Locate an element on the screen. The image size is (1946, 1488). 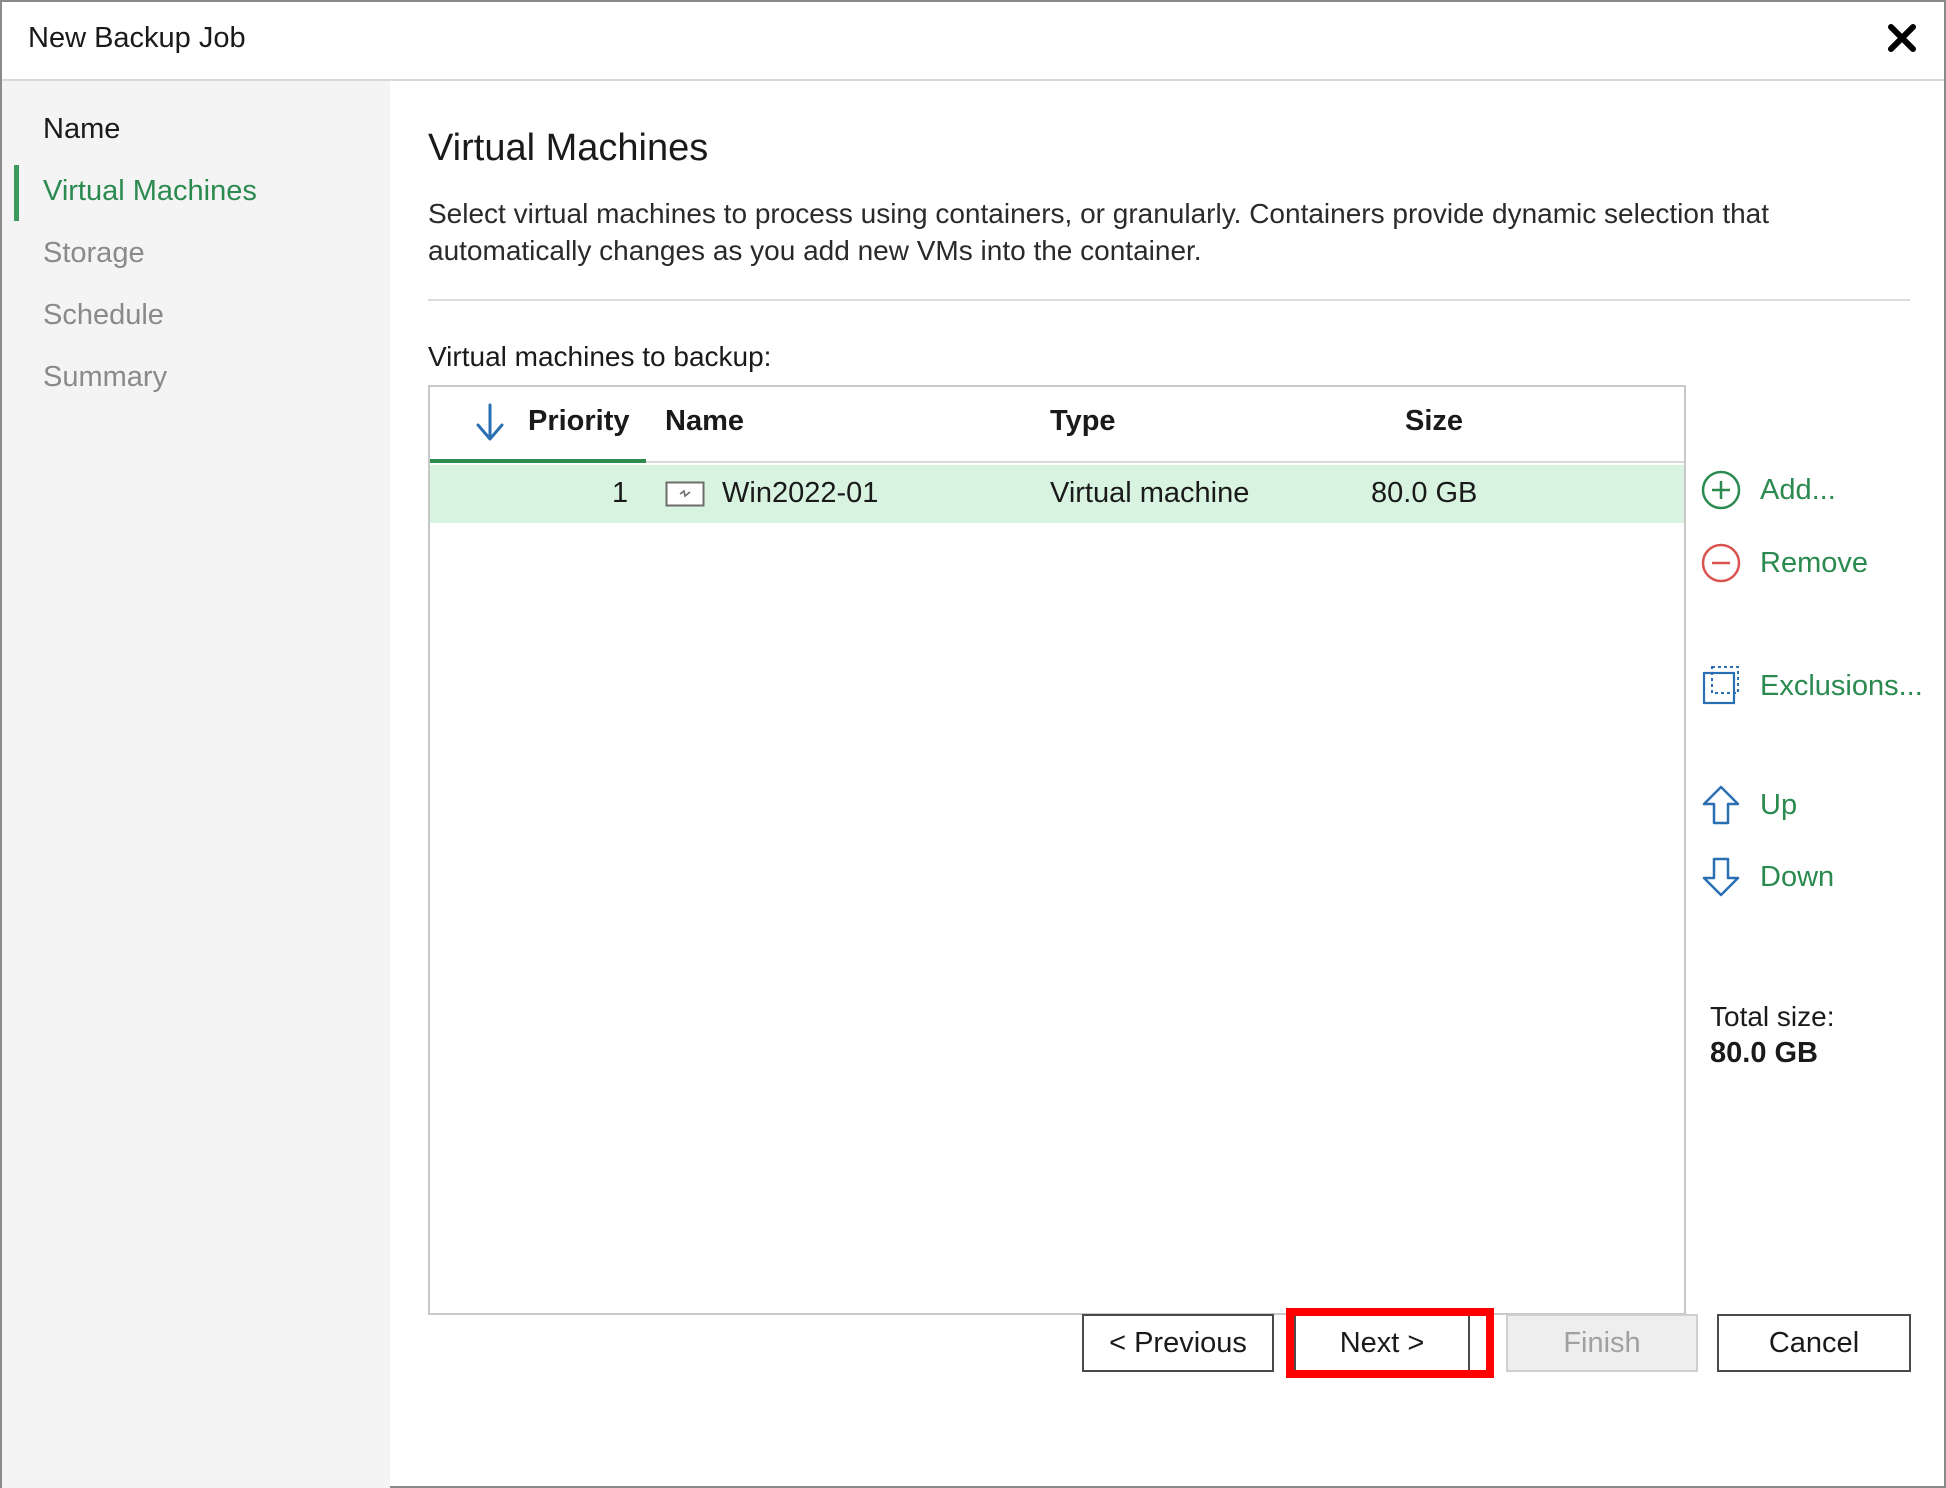
arrow-up-icon is located at coordinates (1721, 805).